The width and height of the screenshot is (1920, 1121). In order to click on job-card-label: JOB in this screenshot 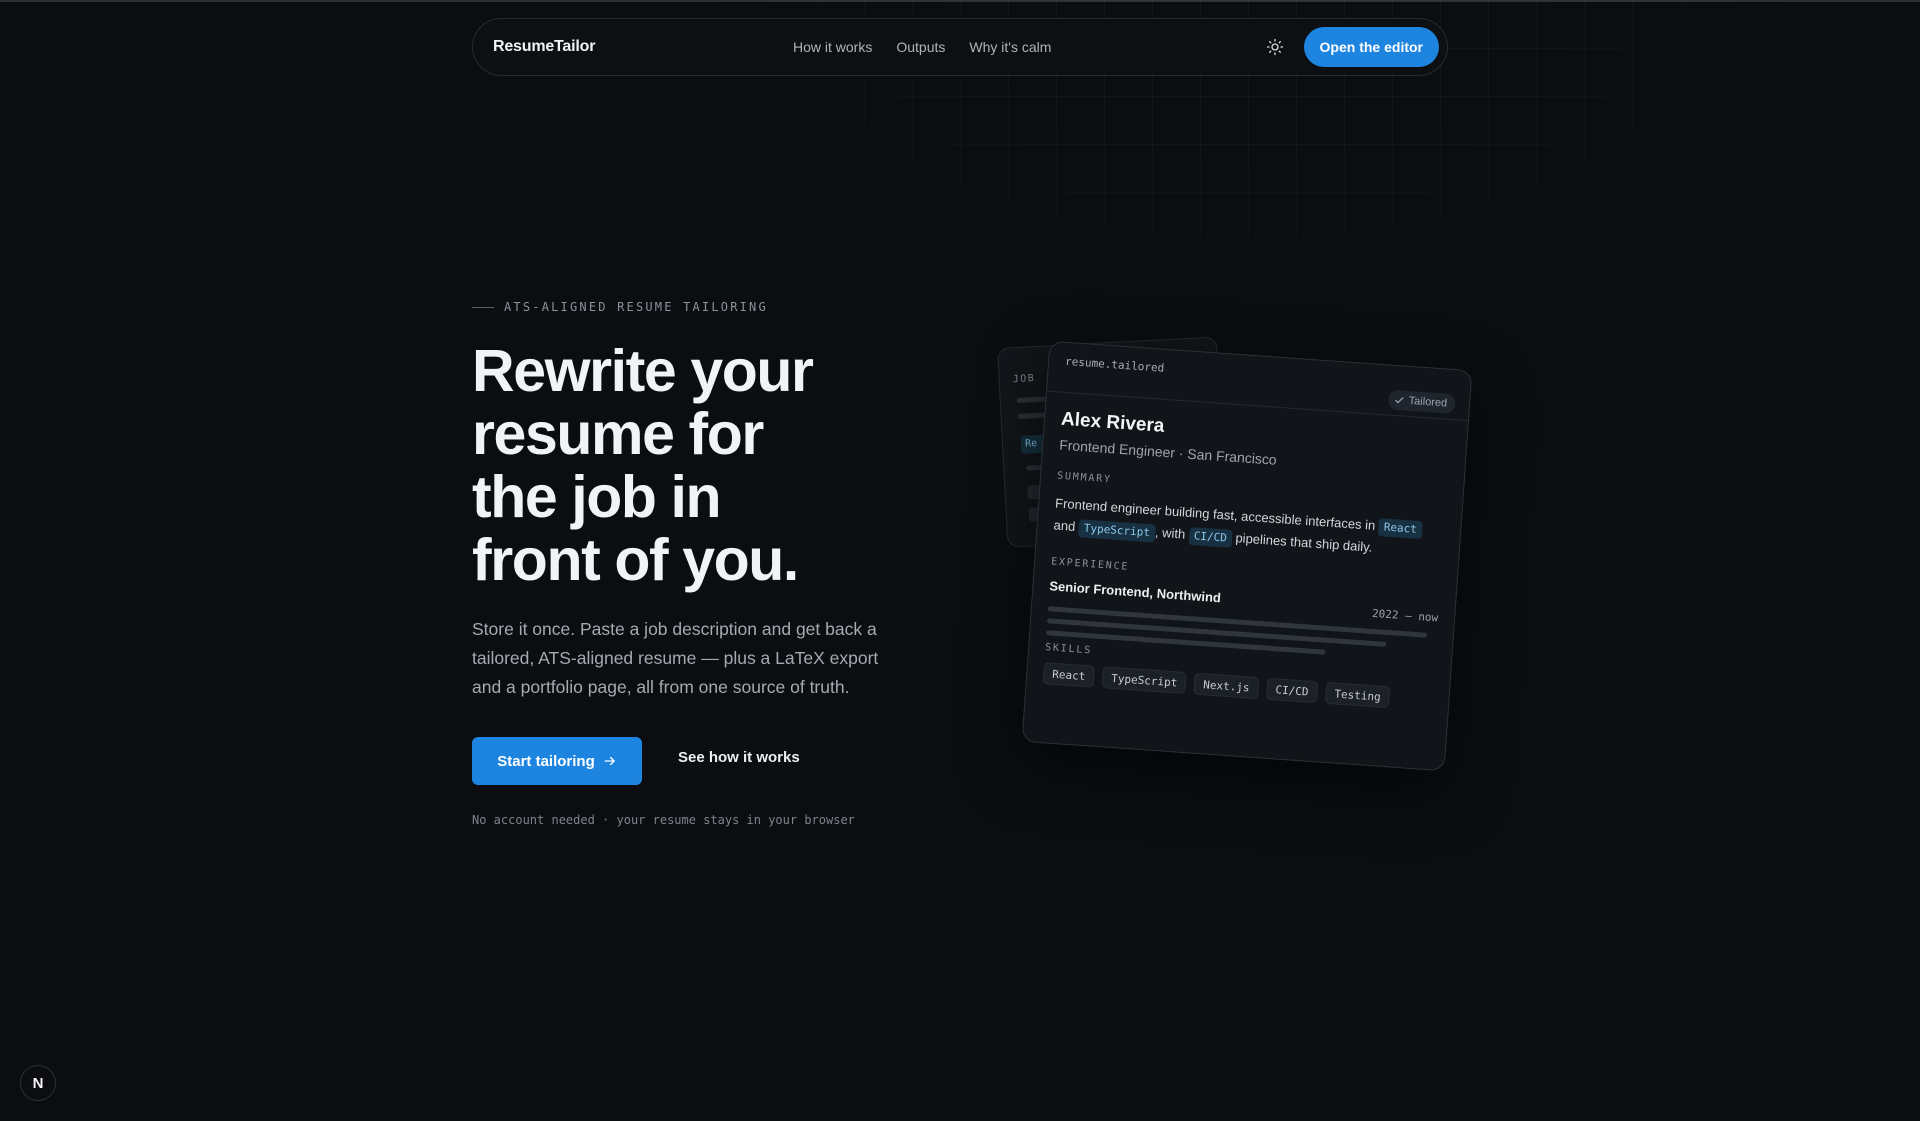, I will do `click(1024, 379)`.